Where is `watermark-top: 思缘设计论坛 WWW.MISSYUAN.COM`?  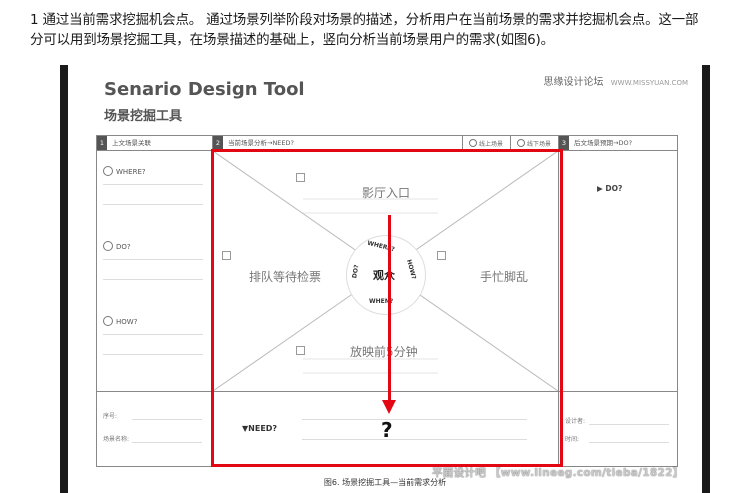
watermark-top: 思缘设计论坛 WWW.MISSYUAN.COM is located at coordinates (616, 80).